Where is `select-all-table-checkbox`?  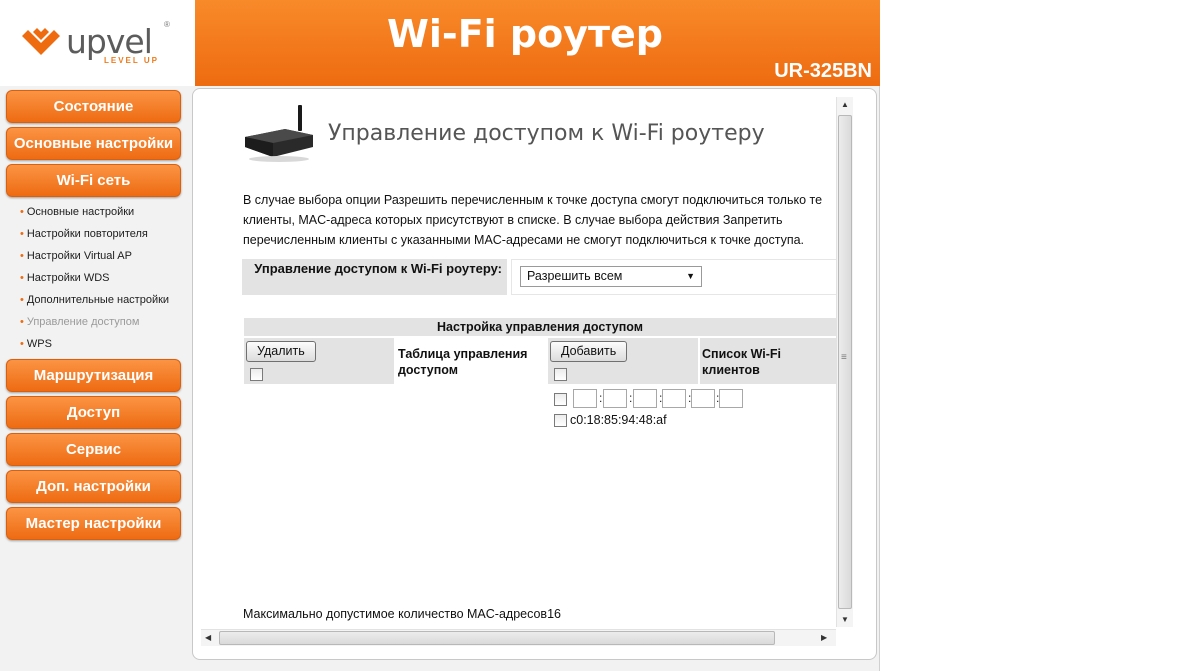
select-all-table-checkbox is located at coordinates (256, 374).